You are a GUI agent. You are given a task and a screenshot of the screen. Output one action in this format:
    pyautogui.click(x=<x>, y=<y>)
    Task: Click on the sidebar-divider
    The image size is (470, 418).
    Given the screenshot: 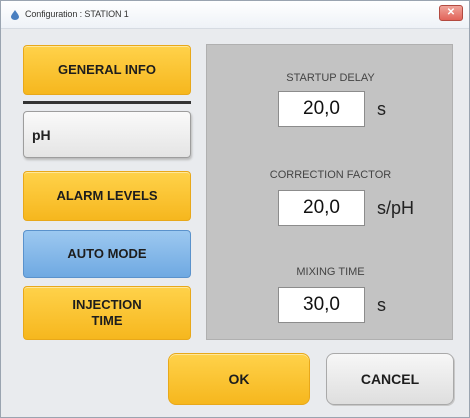 What is the action you would take?
    pyautogui.click(x=107, y=102)
    